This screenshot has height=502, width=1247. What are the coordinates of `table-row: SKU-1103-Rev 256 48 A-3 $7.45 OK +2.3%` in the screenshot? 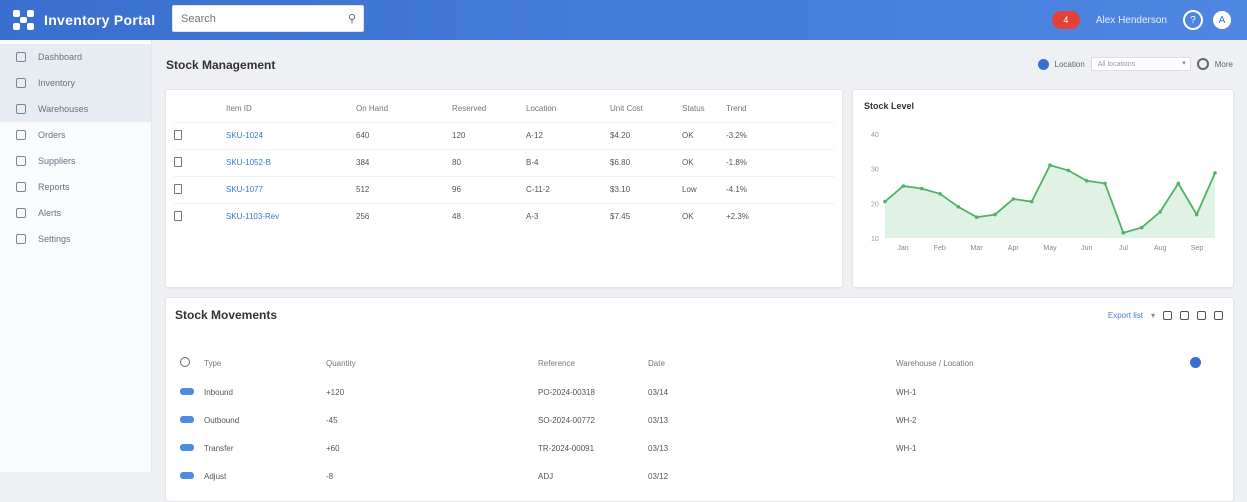 It's located at (504, 216).